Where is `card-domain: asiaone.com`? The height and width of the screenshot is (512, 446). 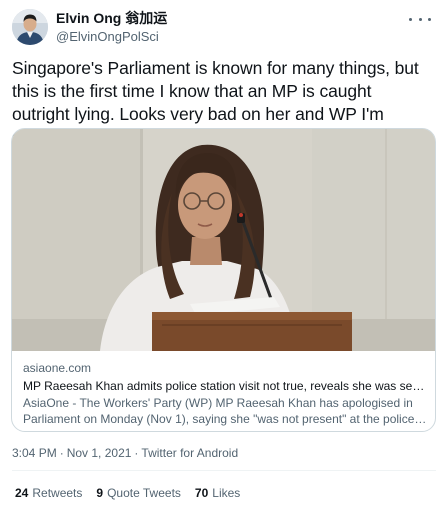 card-domain: asiaone.com is located at coordinates (57, 368).